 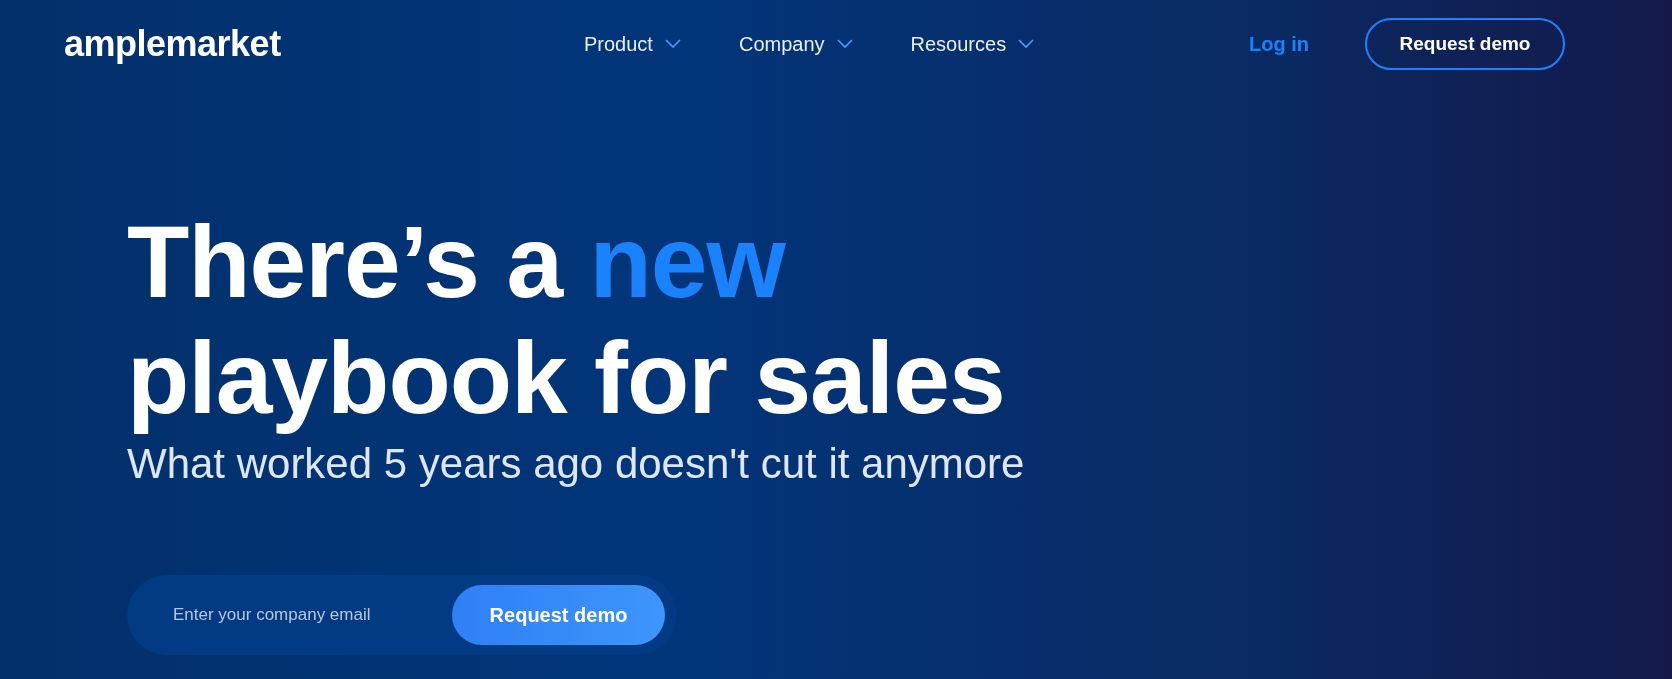 What do you see at coordinates (1279, 44) in the screenshot?
I see `login-link: Log in` at bounding box center [1279, 44].